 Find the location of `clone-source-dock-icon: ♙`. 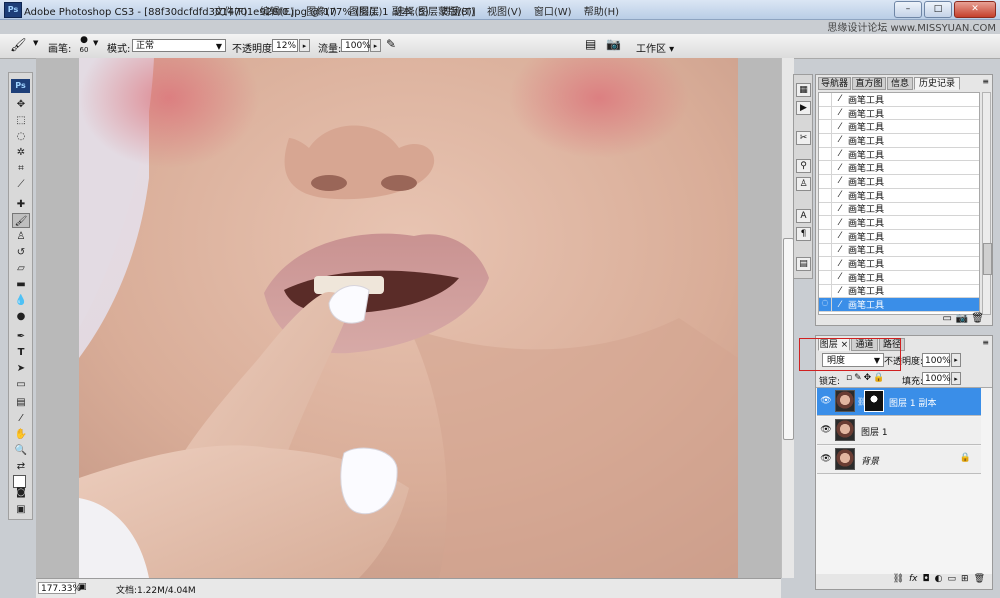

clone-source-dock-icon: ♙ is located at coordinates (803, 184).